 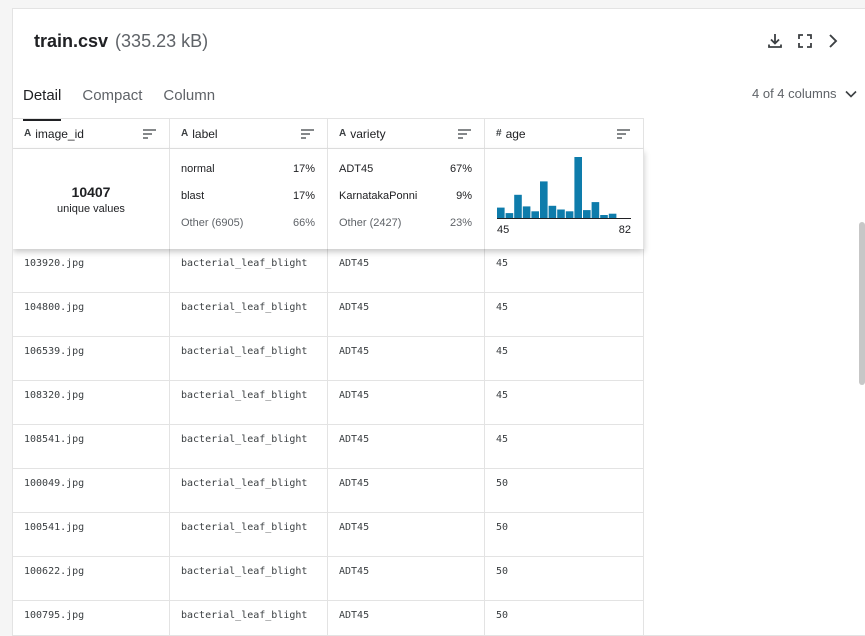 I want to click on table-row: 106539.jpg bacterial_leaf_blight ADT45 45, so click(x=328, y=359).